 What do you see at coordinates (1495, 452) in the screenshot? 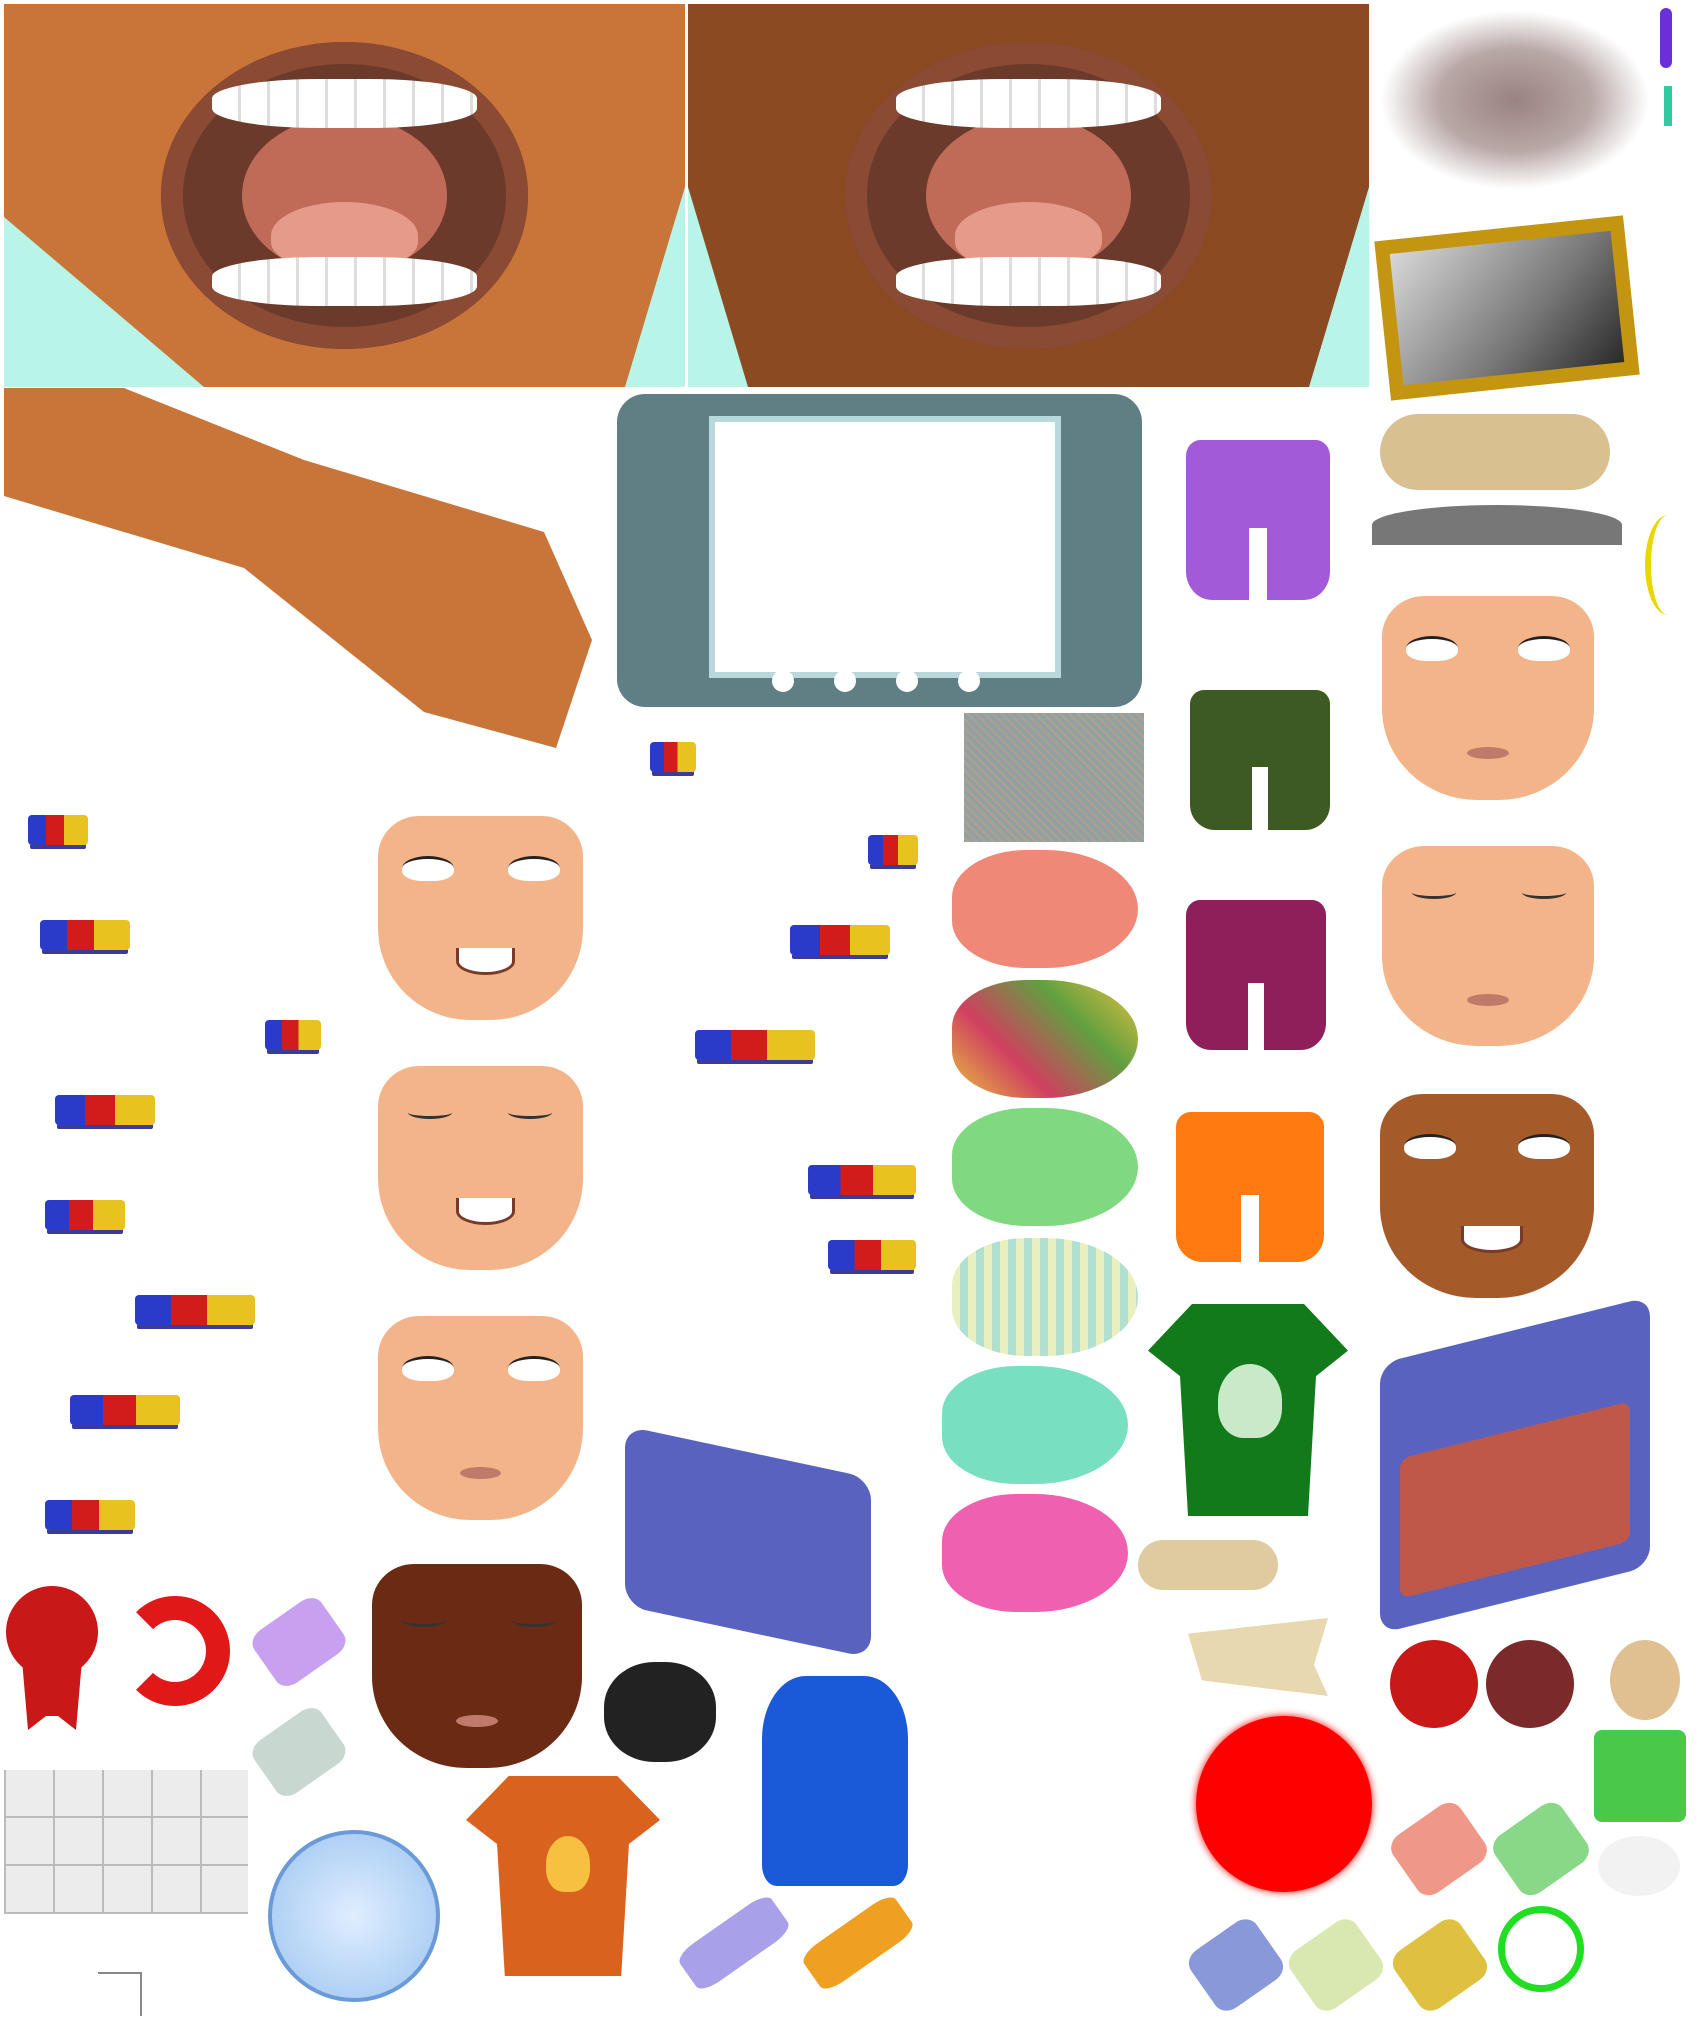
I see `bone` at bounding box center [1495, 452].